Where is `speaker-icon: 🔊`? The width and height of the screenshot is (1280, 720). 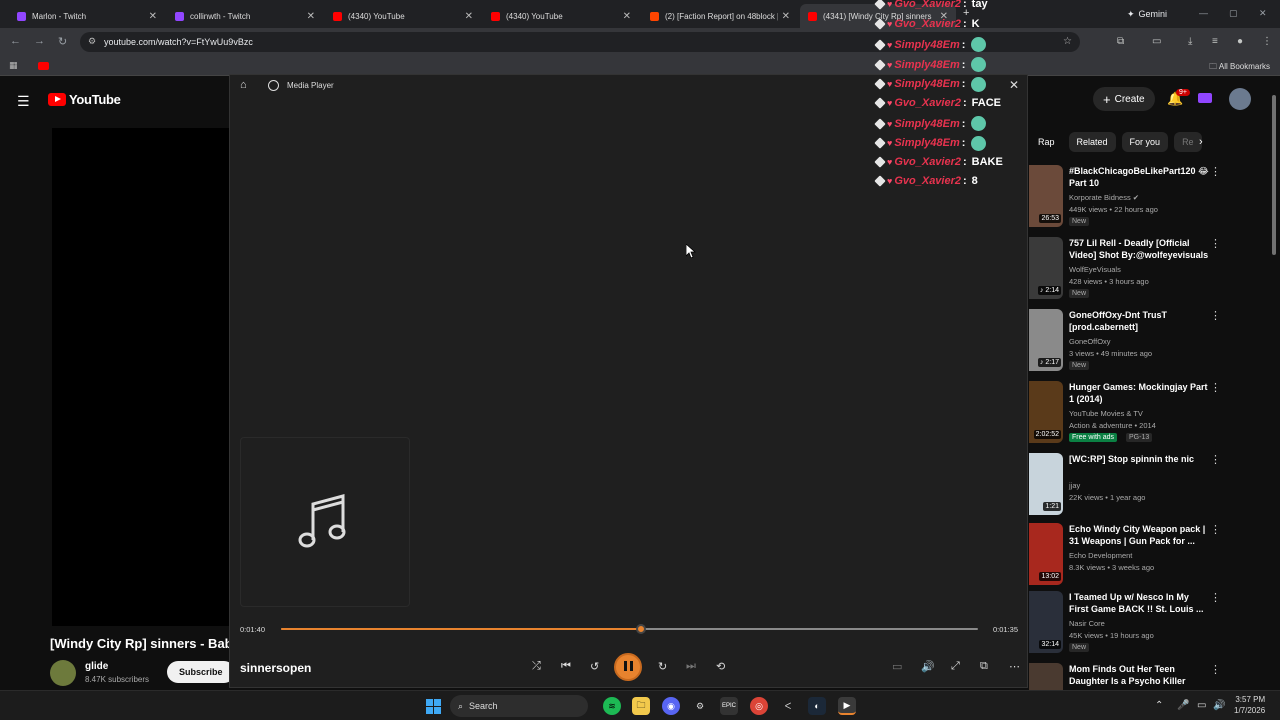
speaker-icon: 🔊 is located at coordinates (1219, 705).